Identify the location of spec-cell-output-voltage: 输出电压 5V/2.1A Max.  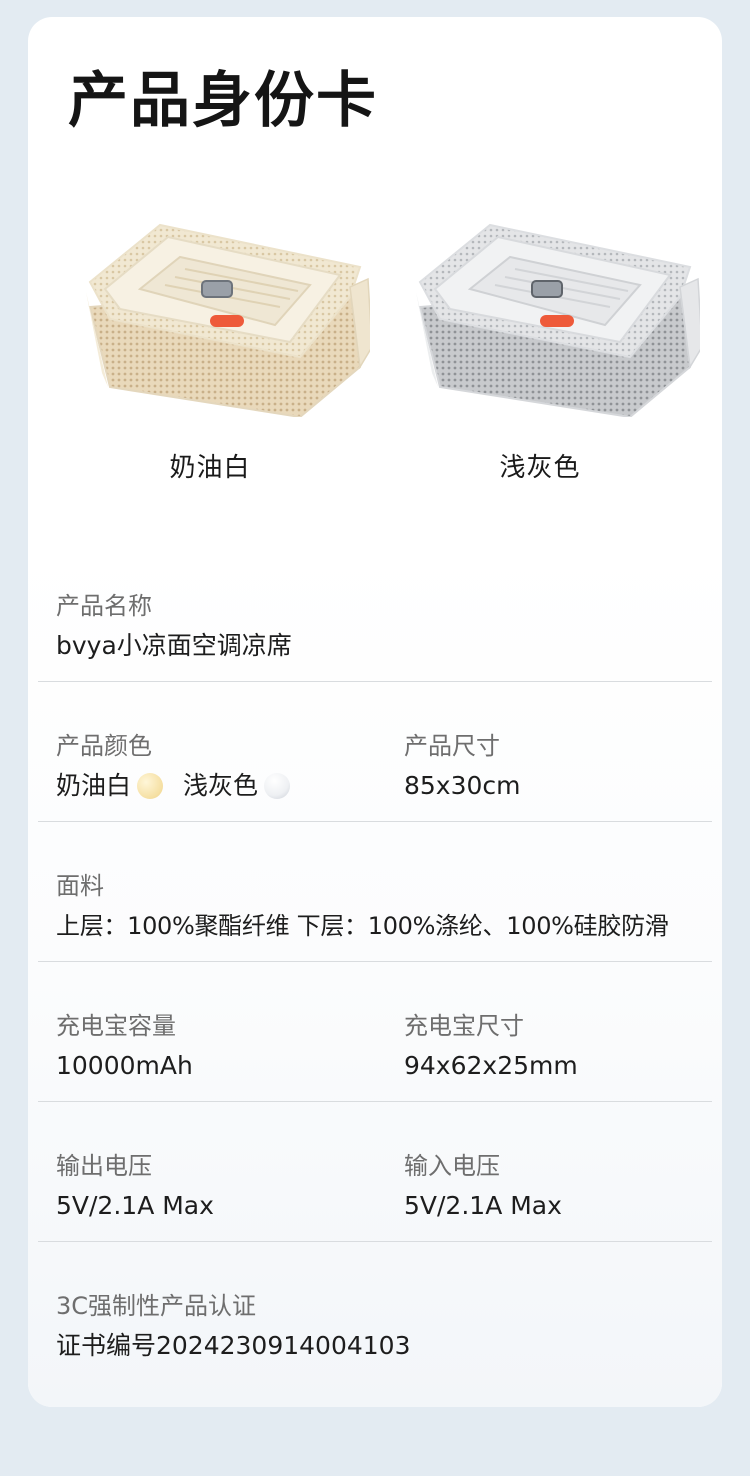
(135, 1186).